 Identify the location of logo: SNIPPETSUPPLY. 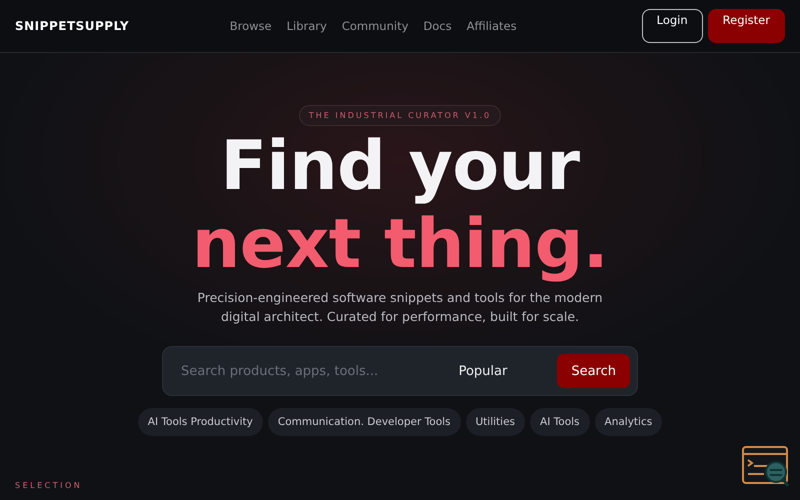
(72, 26).